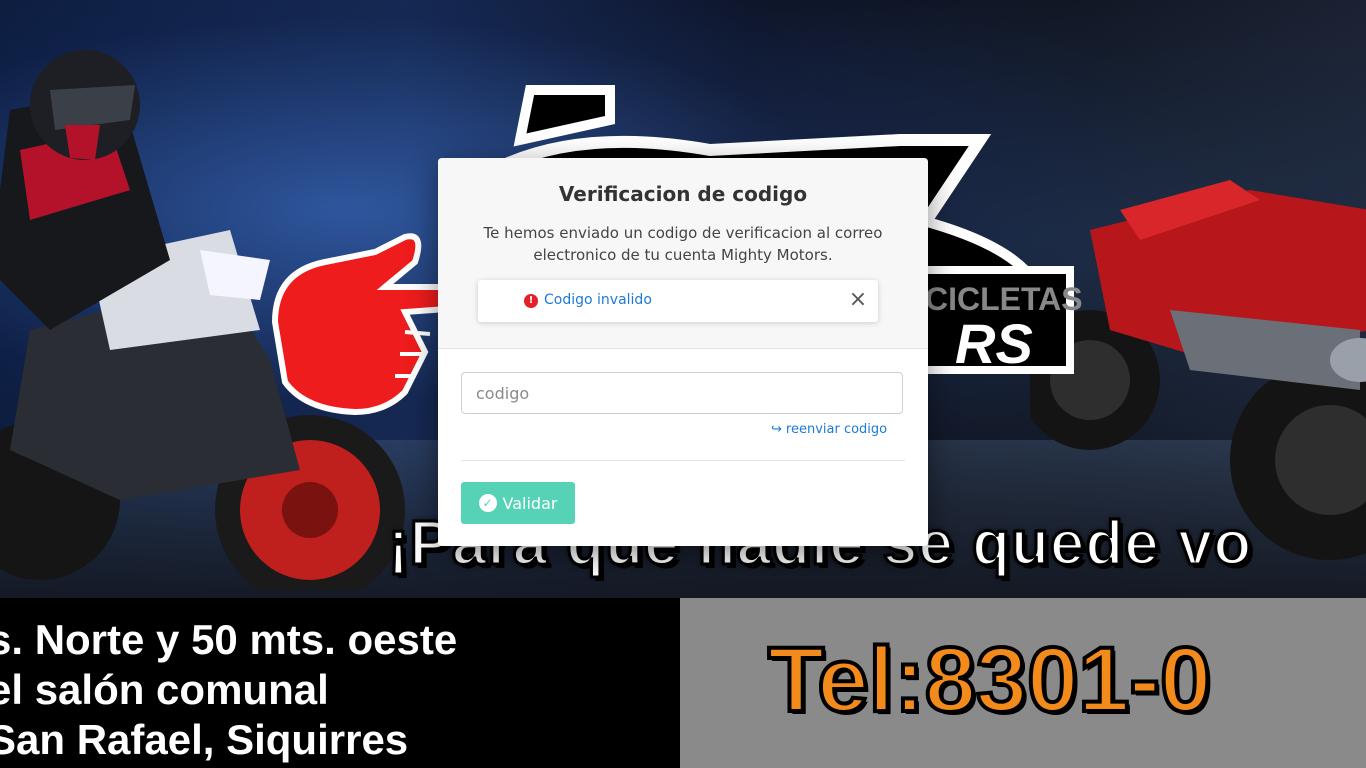 This screenshot has height=768, width=1366. Describe the element at coordinates (994, 343) in the screenshot. I see `logo-text-bottom: RS` at that location.